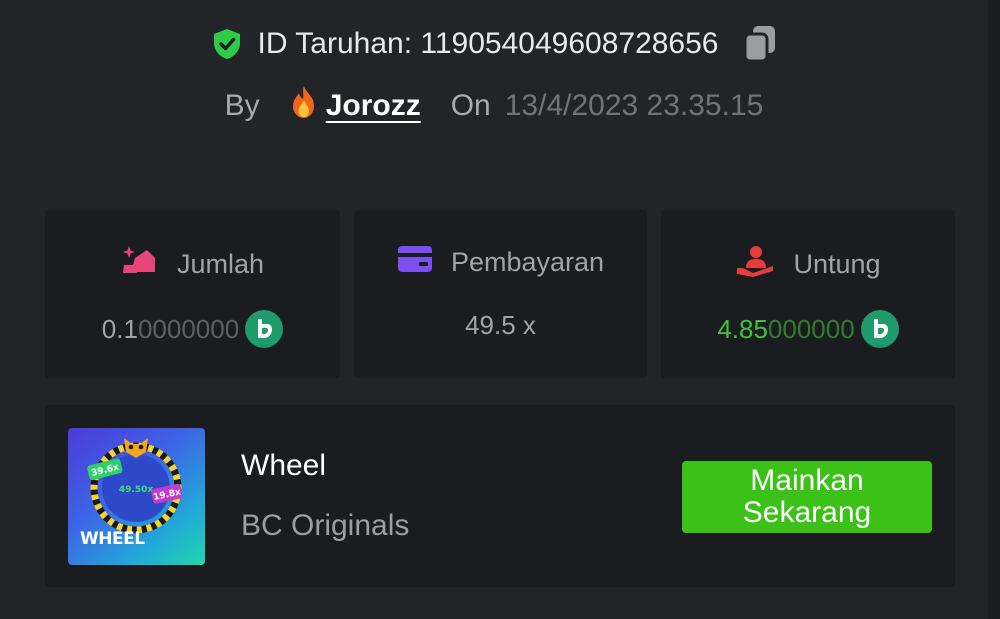  I want to click on profit-value: 4.85000000, so click(808, 329).